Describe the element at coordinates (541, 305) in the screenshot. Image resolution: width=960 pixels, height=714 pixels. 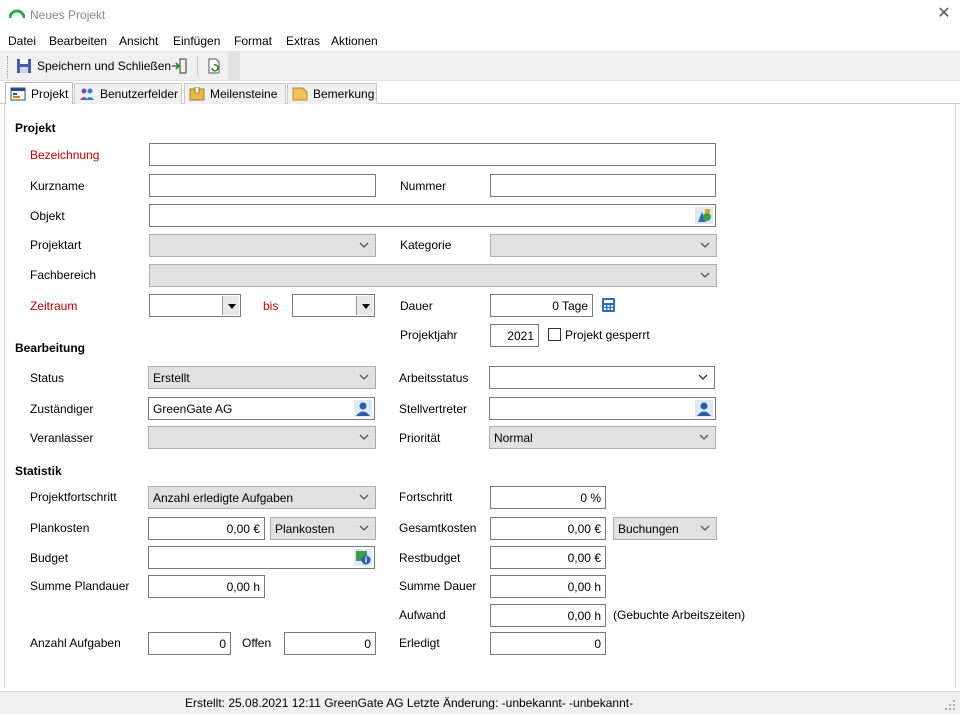
I see `dauer-field: 0 Tage` at that location.